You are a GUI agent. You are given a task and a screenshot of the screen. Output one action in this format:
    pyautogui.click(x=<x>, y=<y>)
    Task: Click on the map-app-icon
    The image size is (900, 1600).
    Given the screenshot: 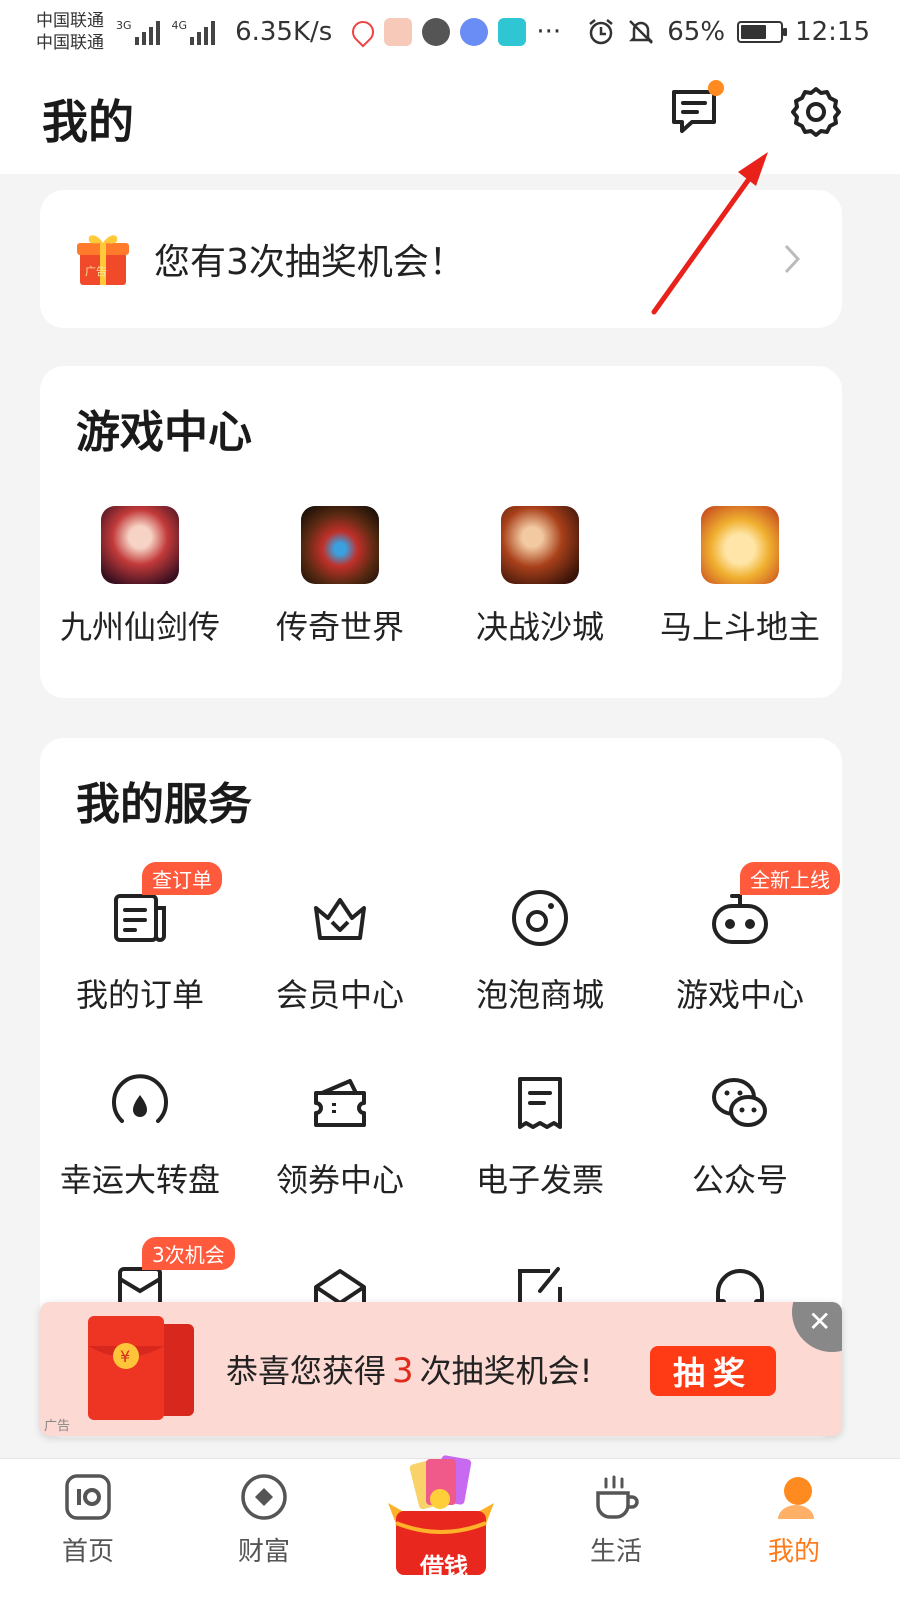 What is the action you would take?
    pyautogui.click(x=363, y=32)
    